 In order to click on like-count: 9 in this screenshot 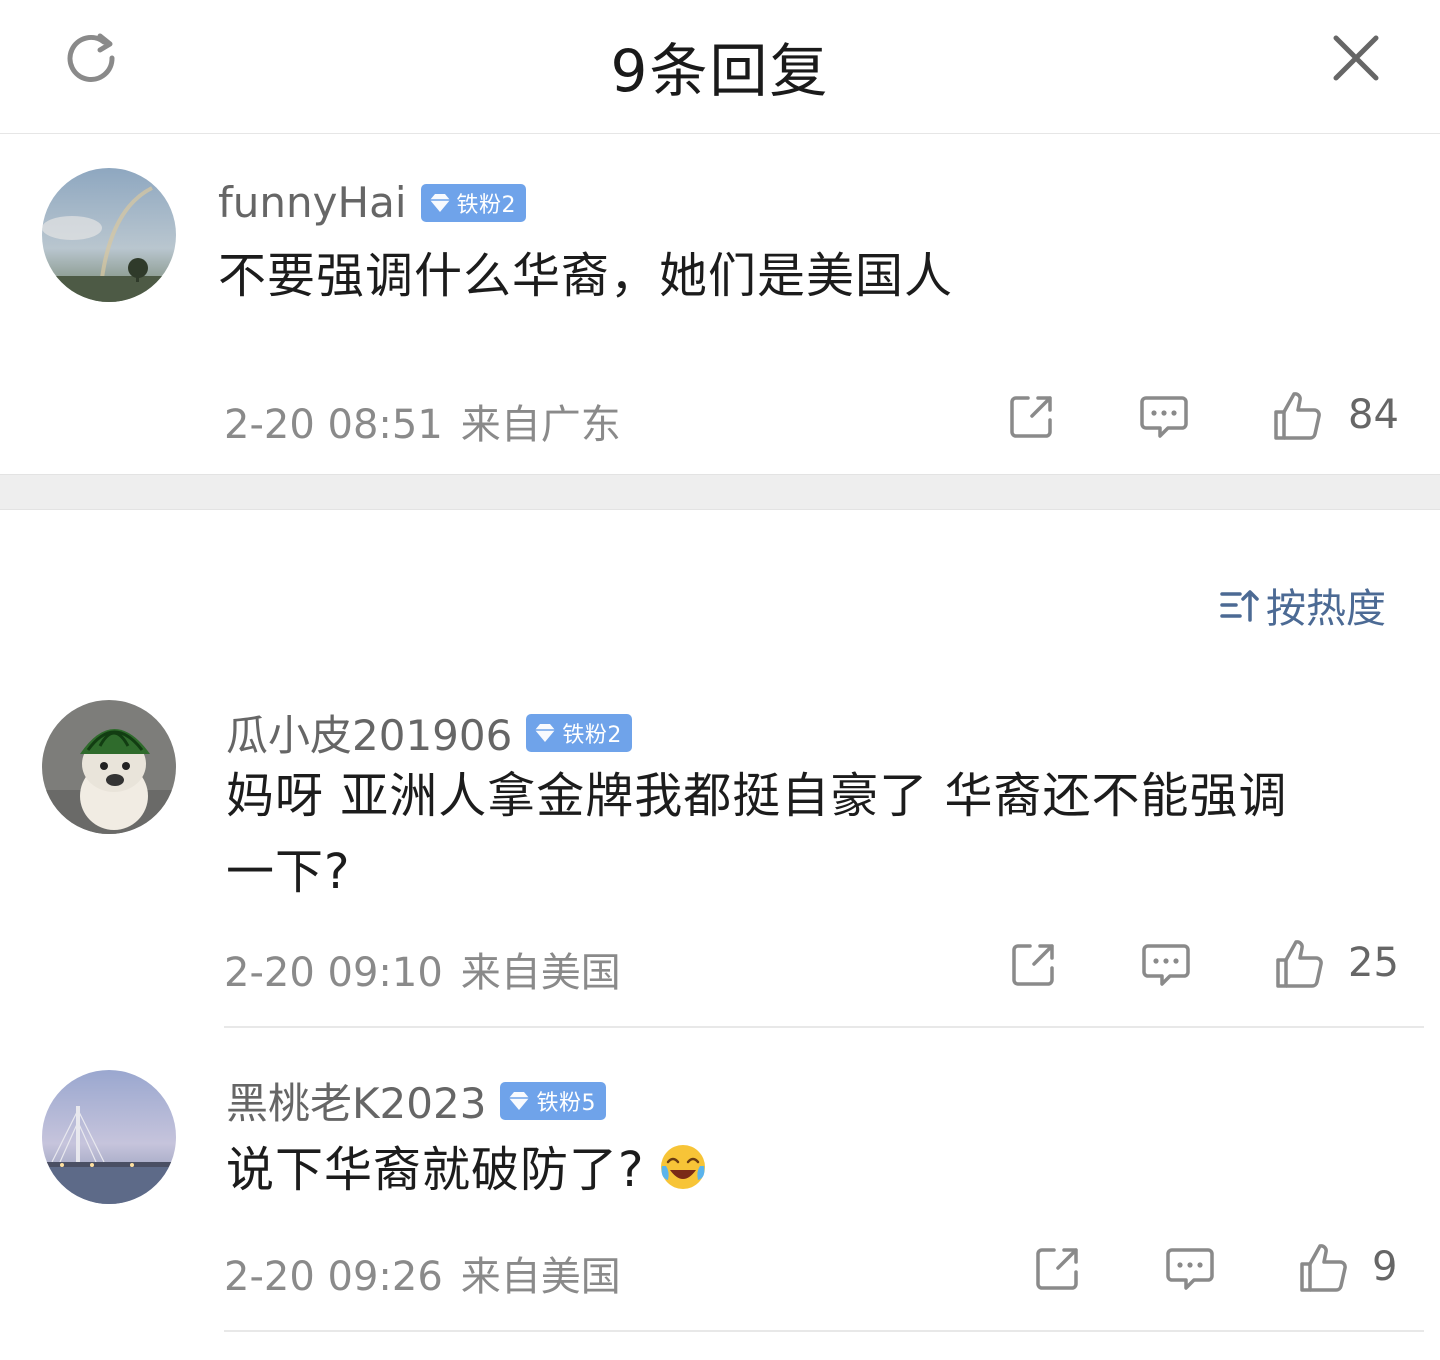, I will do `click(1385, 1267)`.